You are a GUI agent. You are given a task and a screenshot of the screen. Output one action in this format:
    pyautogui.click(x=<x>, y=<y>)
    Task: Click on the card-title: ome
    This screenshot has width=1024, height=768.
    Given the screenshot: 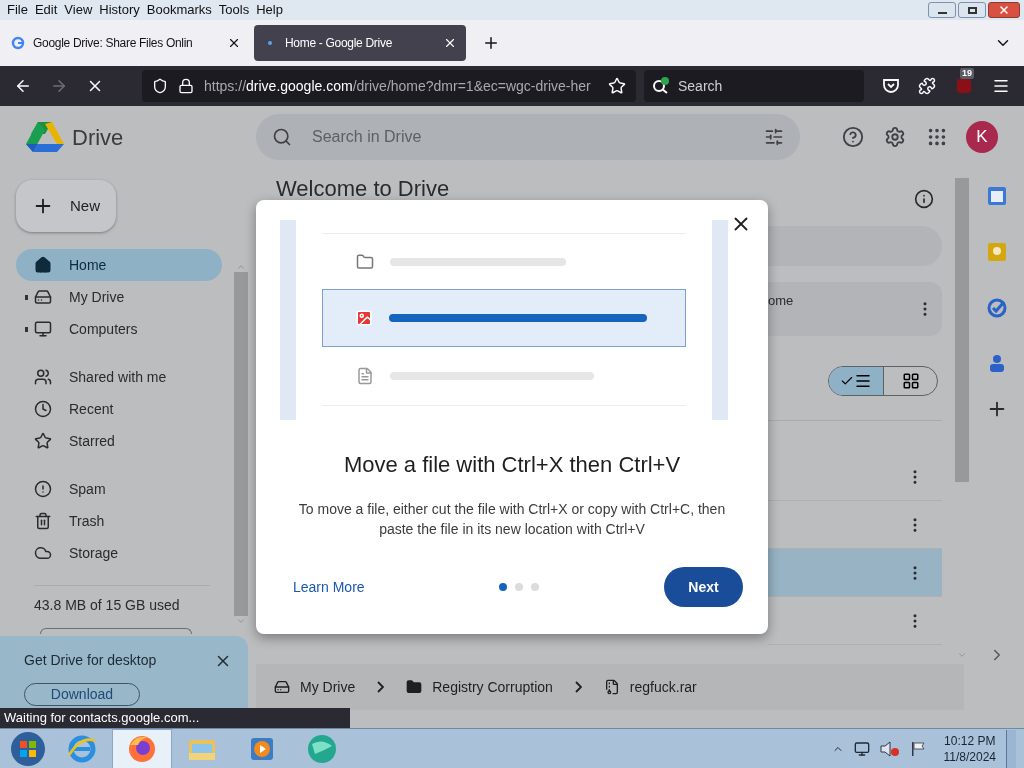 What is the action you would take?
    pyautogui.click(x=781, y=301)
    